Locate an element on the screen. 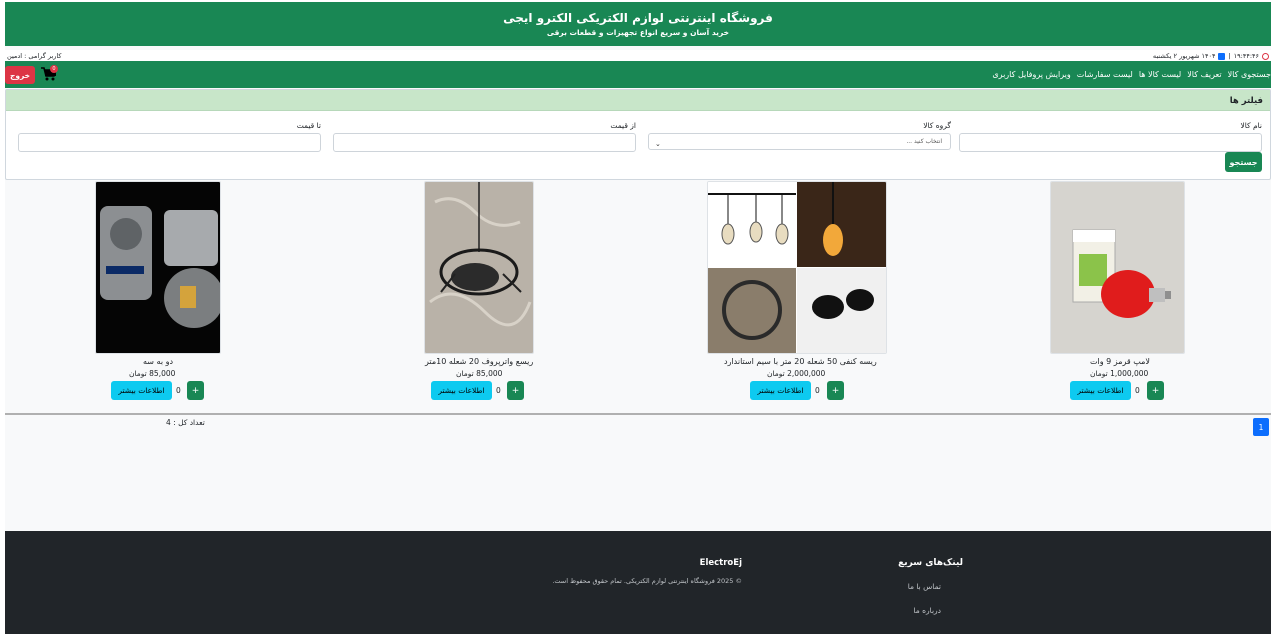 The image size is (1273, 634). product-group-select: انتخاب کنید ... ⌄ is located at coordinates (799, 141).